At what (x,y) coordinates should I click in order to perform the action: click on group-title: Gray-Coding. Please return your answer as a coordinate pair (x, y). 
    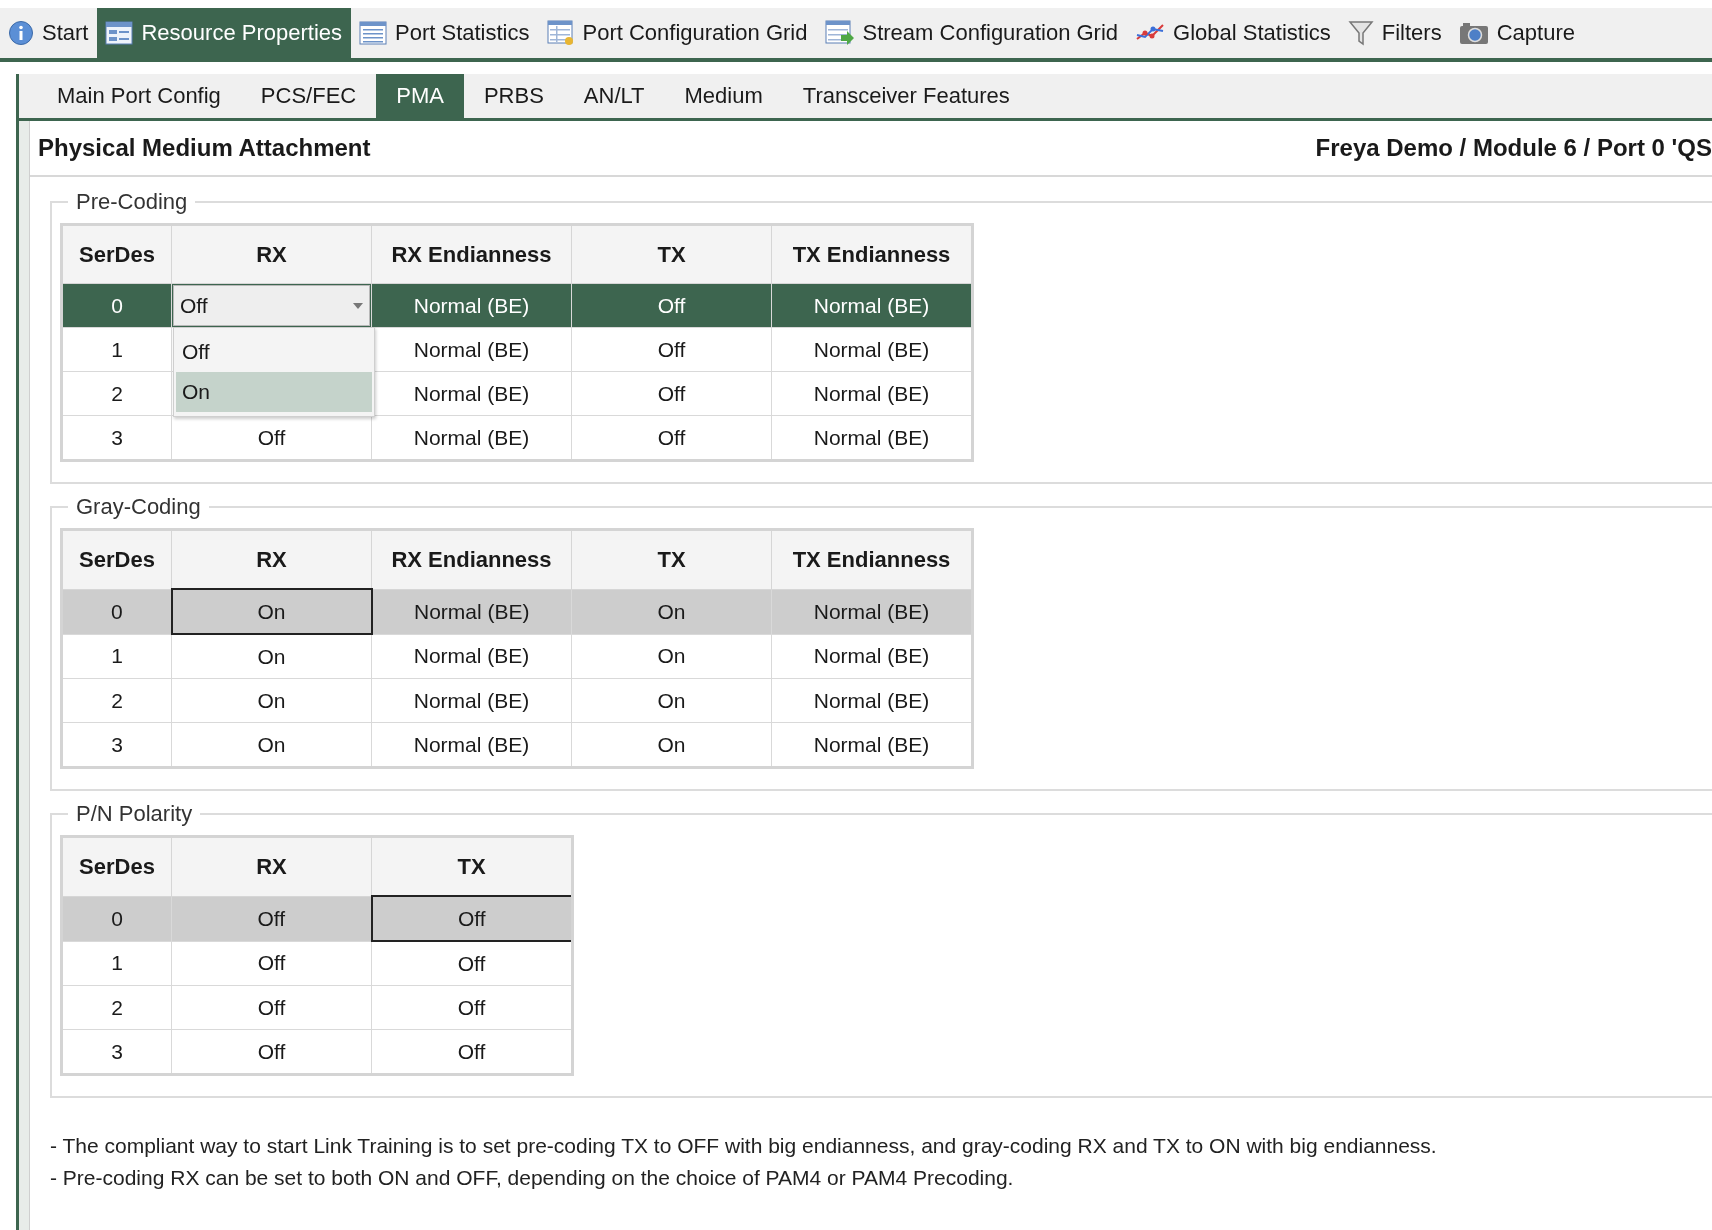
    Looking at the image, I should click on (138, 507).